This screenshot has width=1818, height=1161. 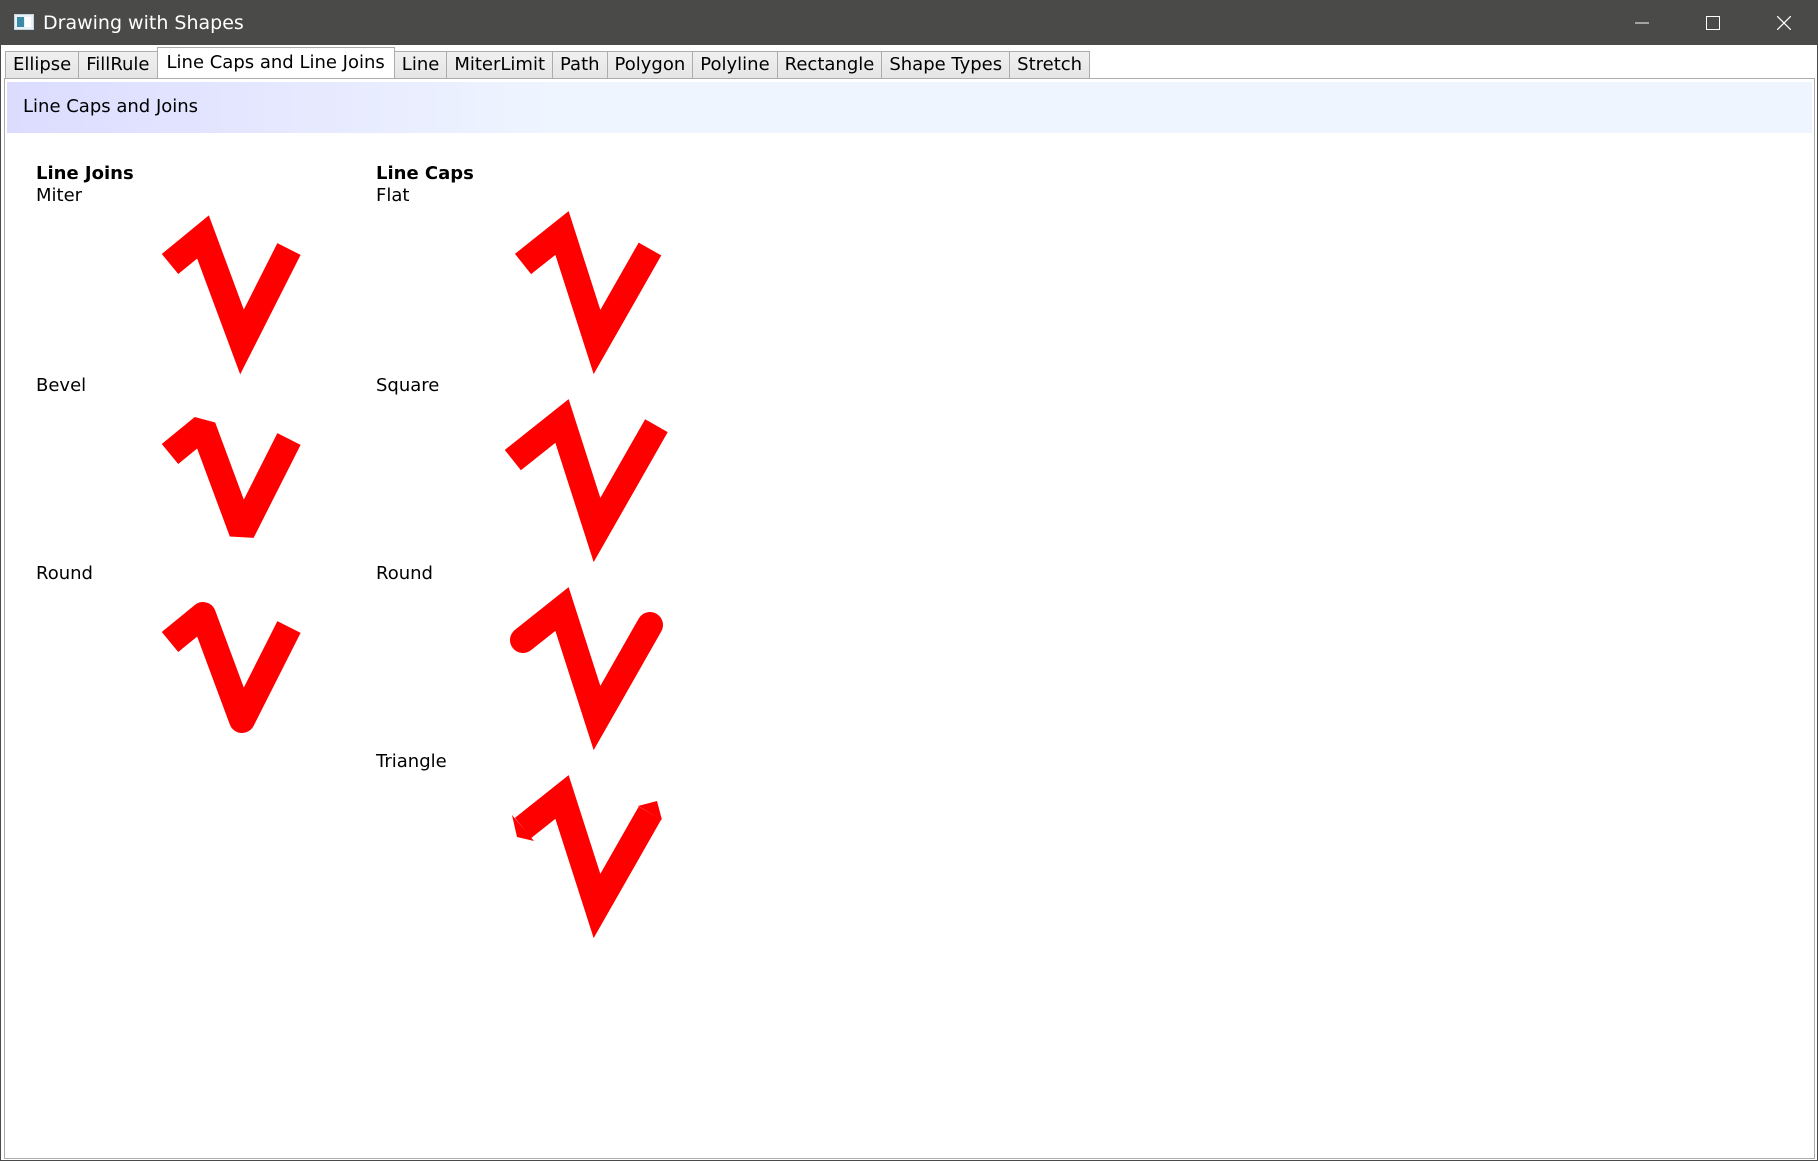 What do you see at coordinates (588, 293) in the screenshot?
I see `flat-cap-shape` at bounding box center [588, 293].